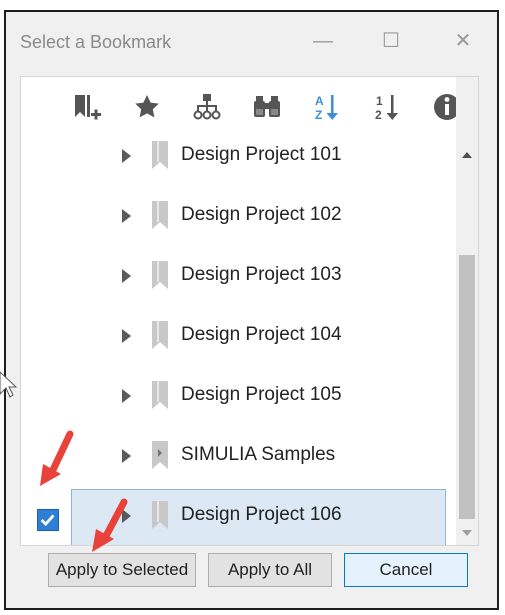 This screenshot has height=615, width=505. Describe the element at coordinates (327, 107) in the screenshot. I see `sort-alpha-icon: AZ` at that location.